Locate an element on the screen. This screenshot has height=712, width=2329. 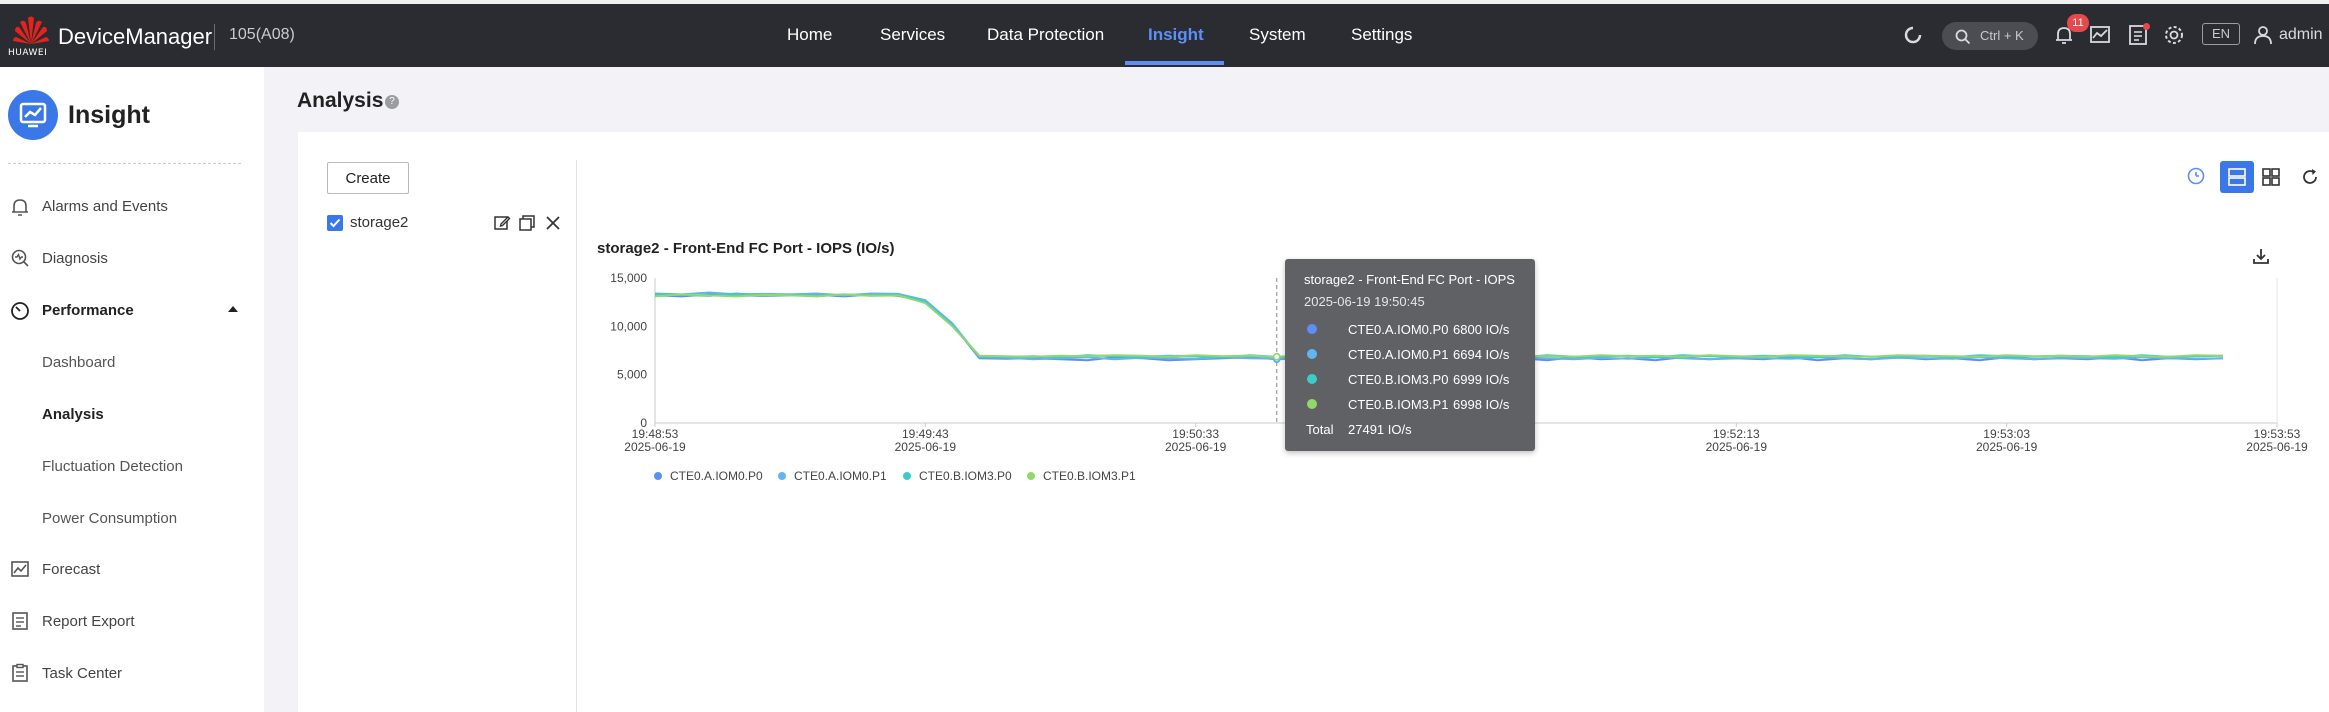
tooltip-series-value: 6999 IO/s is located at coordinates (1481, 379).